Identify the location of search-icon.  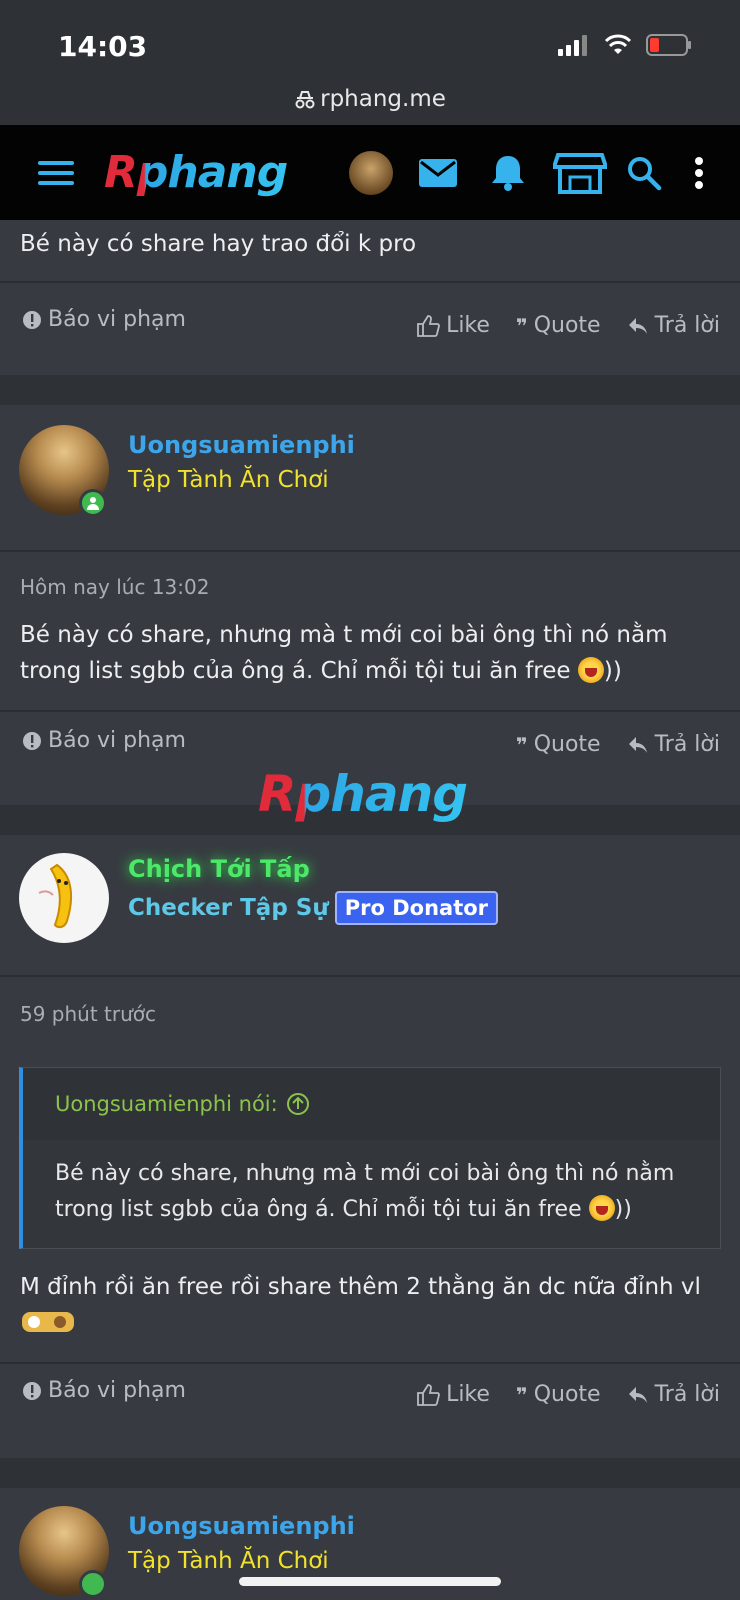
(644, 172).